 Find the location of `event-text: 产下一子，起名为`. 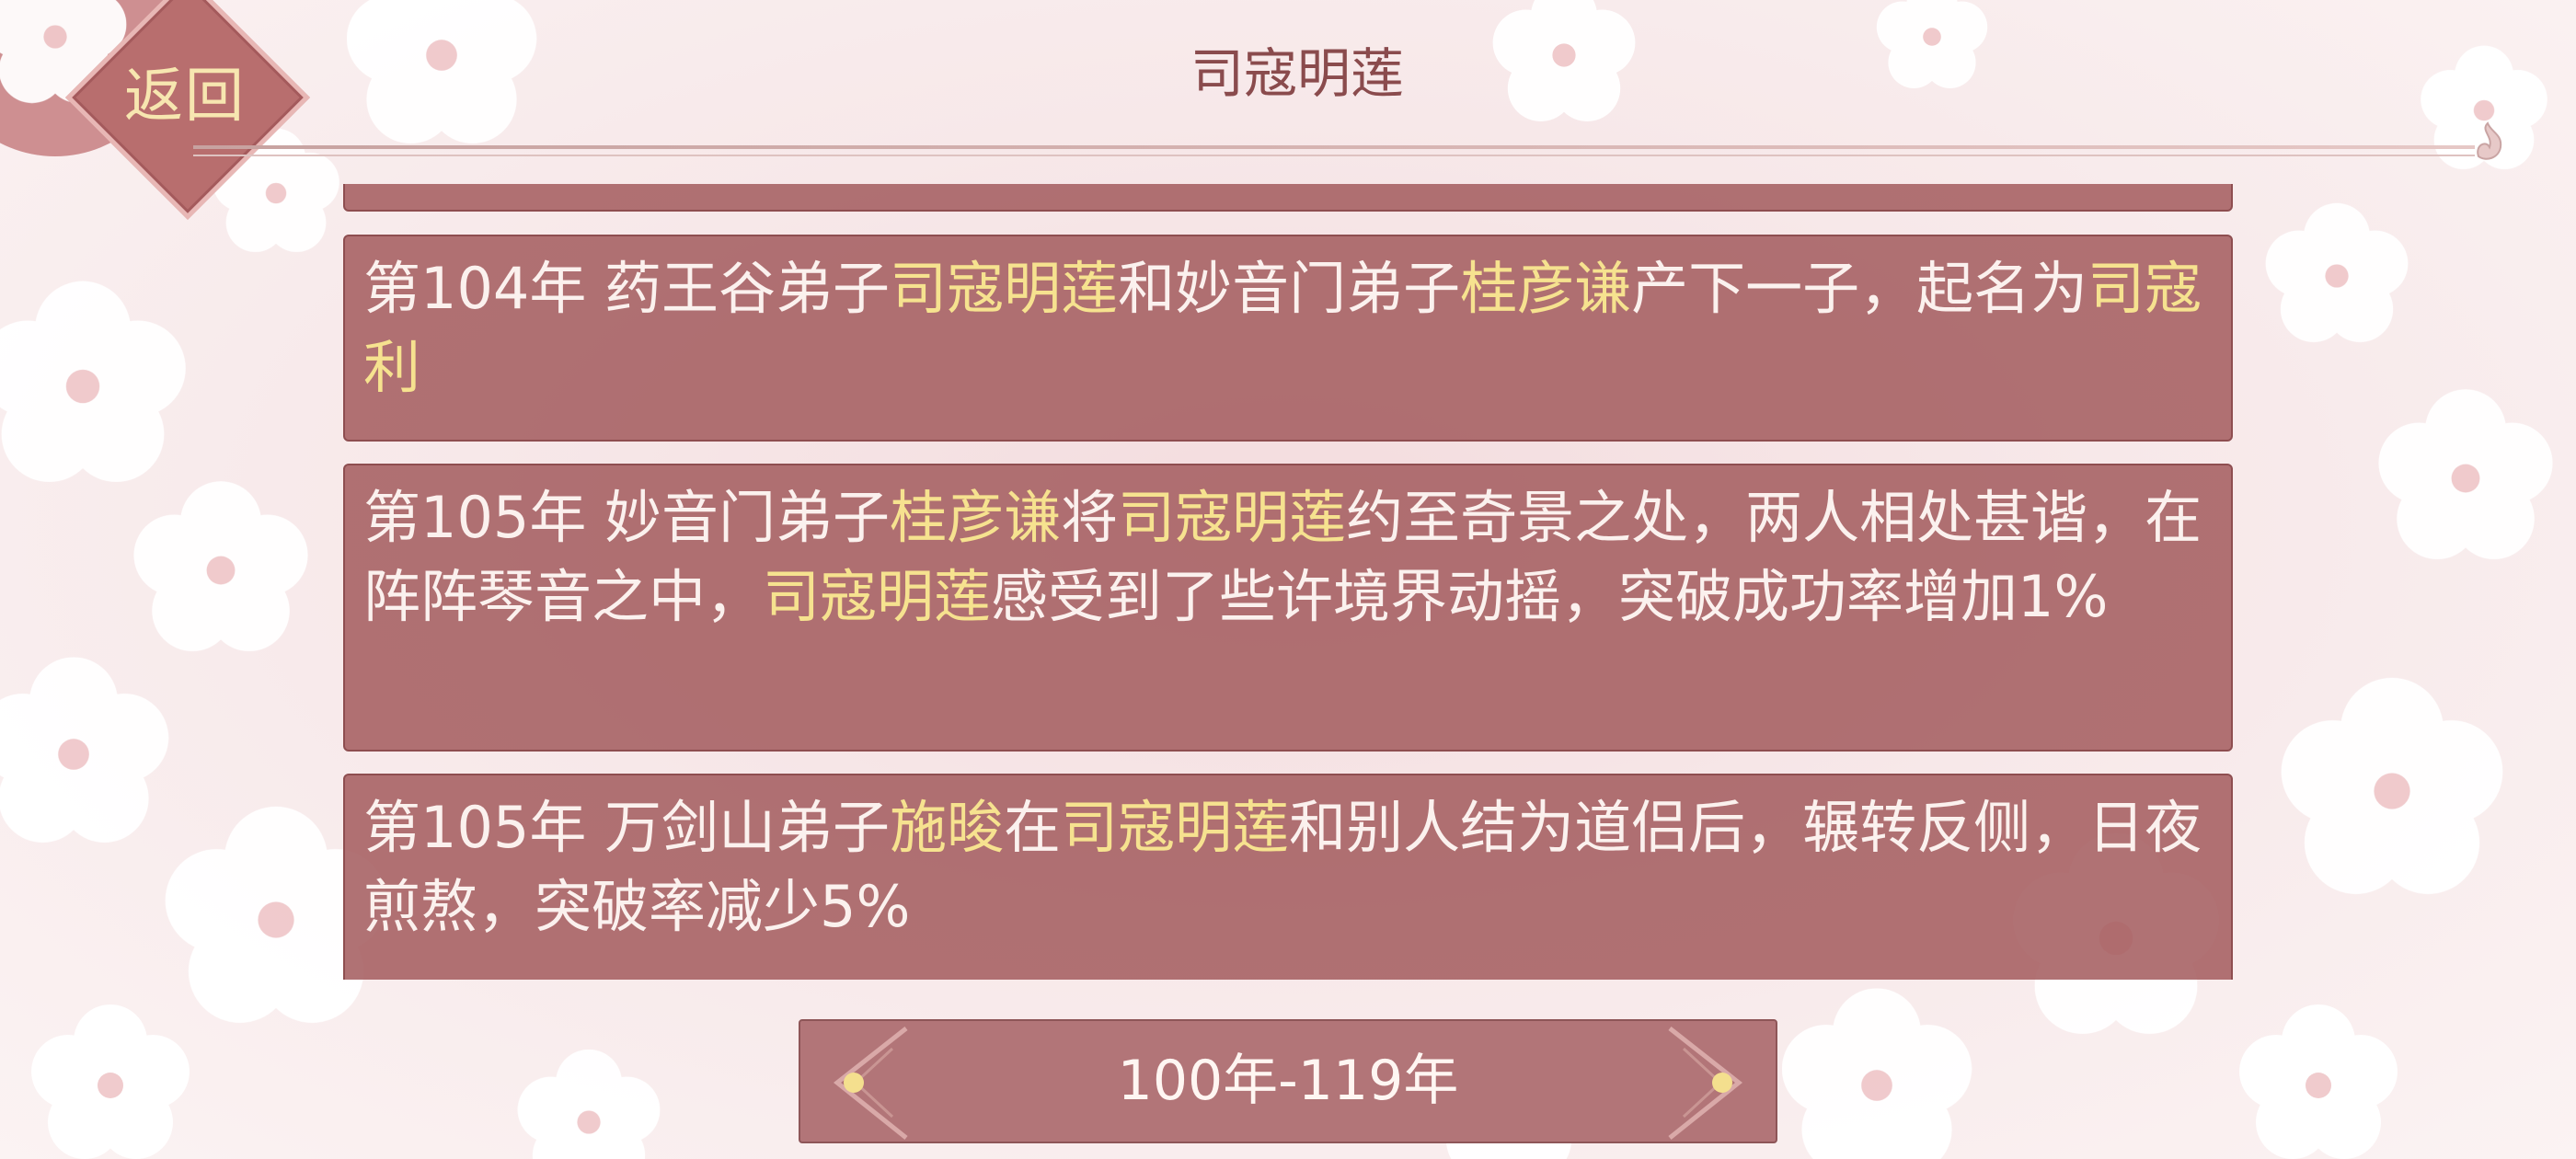

event-text: 产下一子，起名为 is located at coordinates (1859, 288).